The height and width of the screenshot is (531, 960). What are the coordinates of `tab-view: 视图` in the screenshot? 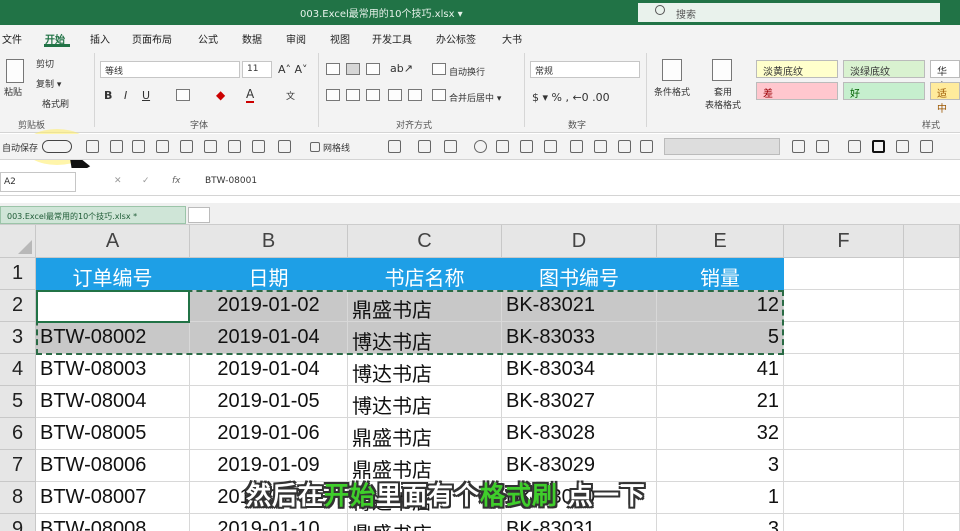 It's located at (340, 38).